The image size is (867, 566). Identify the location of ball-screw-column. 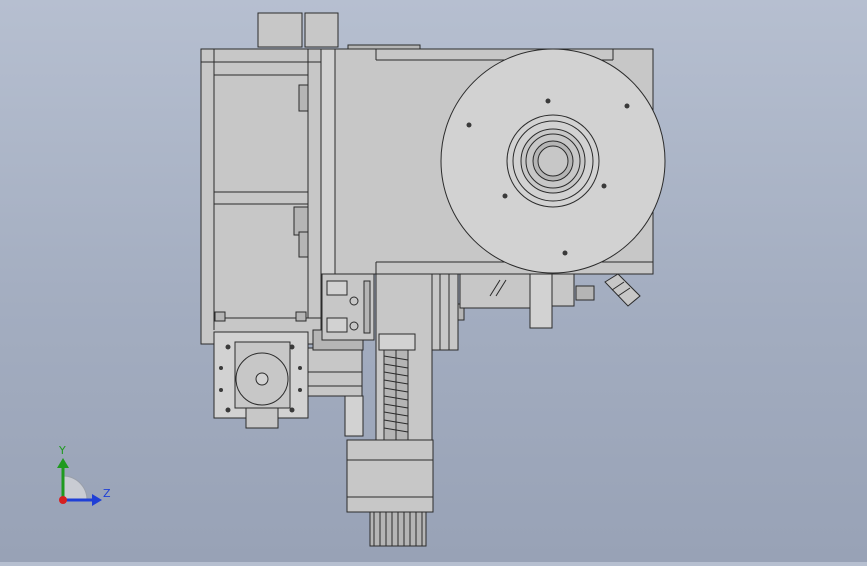
(404, 357).